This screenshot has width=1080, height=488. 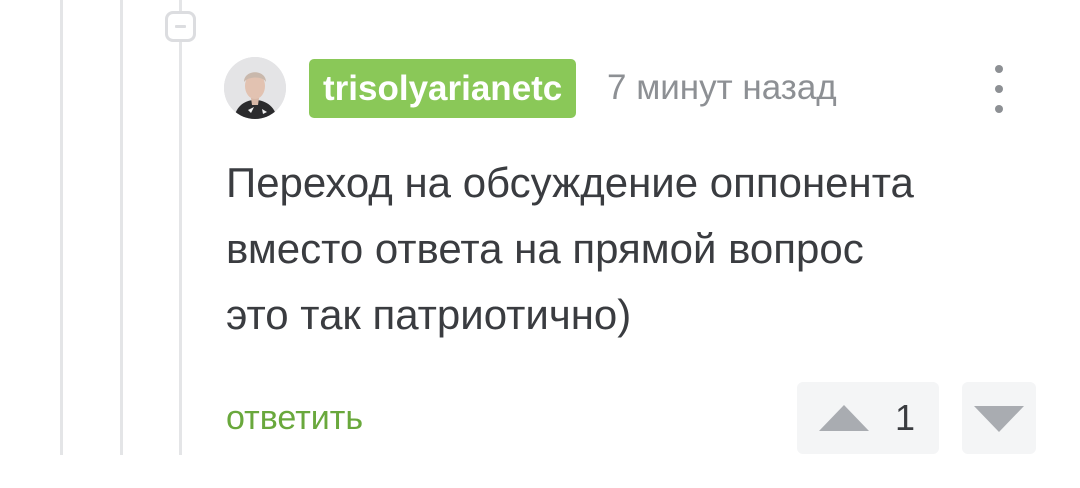 I want to click on author-username-link: trisolyarianetc, so click(x=443, y=88).